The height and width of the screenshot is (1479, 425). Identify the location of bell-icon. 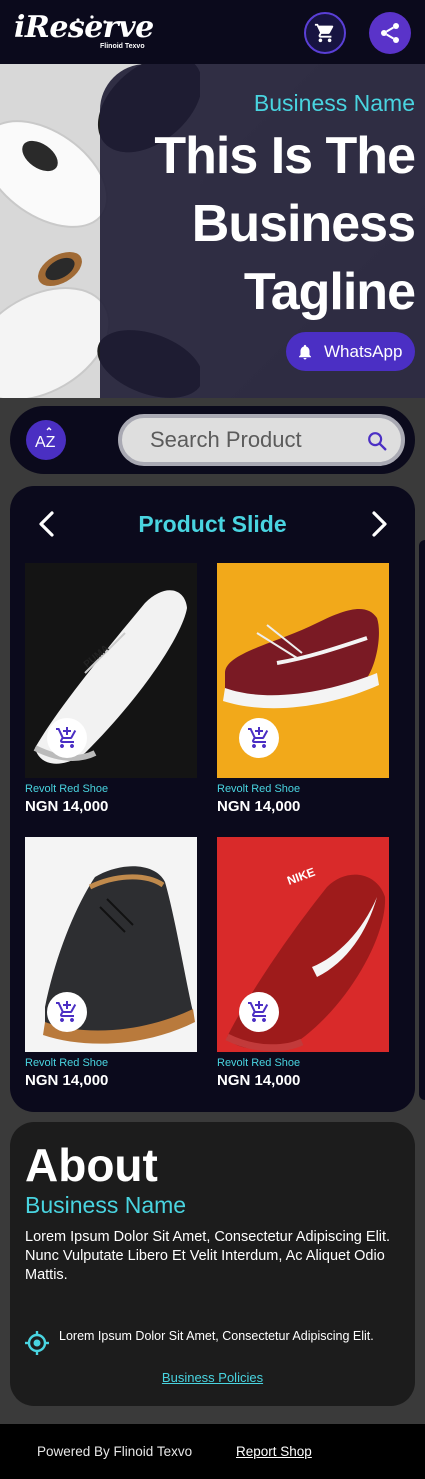
(305, 351).